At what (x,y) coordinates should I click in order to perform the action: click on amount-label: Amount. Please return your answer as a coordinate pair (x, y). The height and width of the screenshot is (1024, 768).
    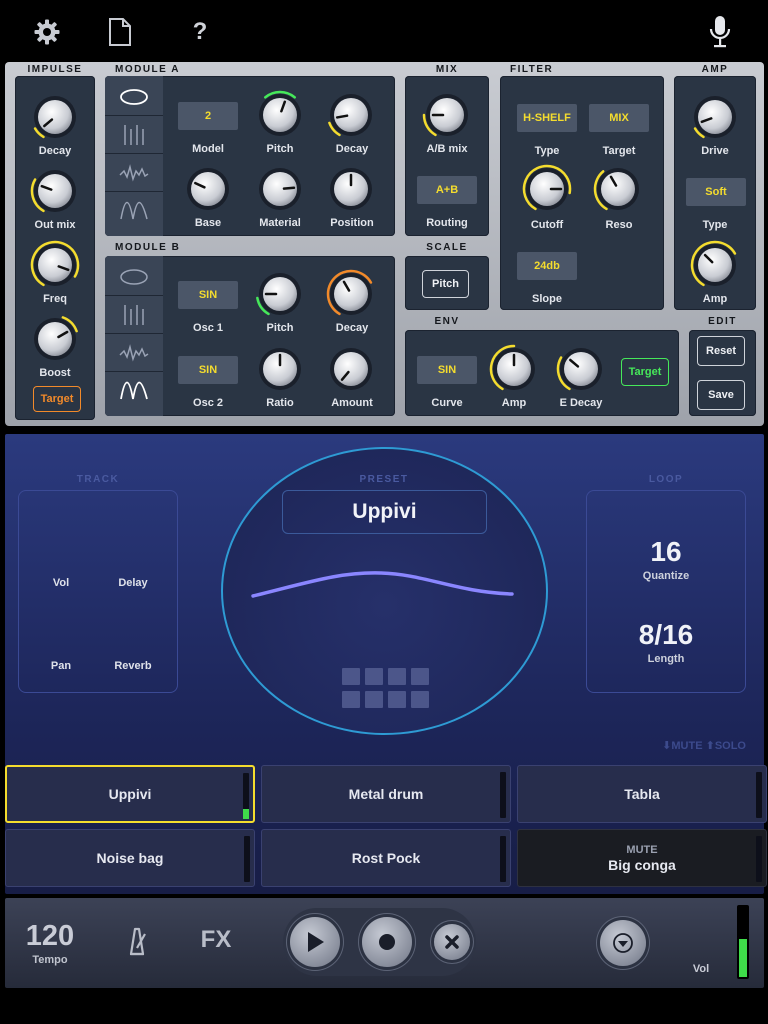
    Looking at the image, I should click on (352, 403).